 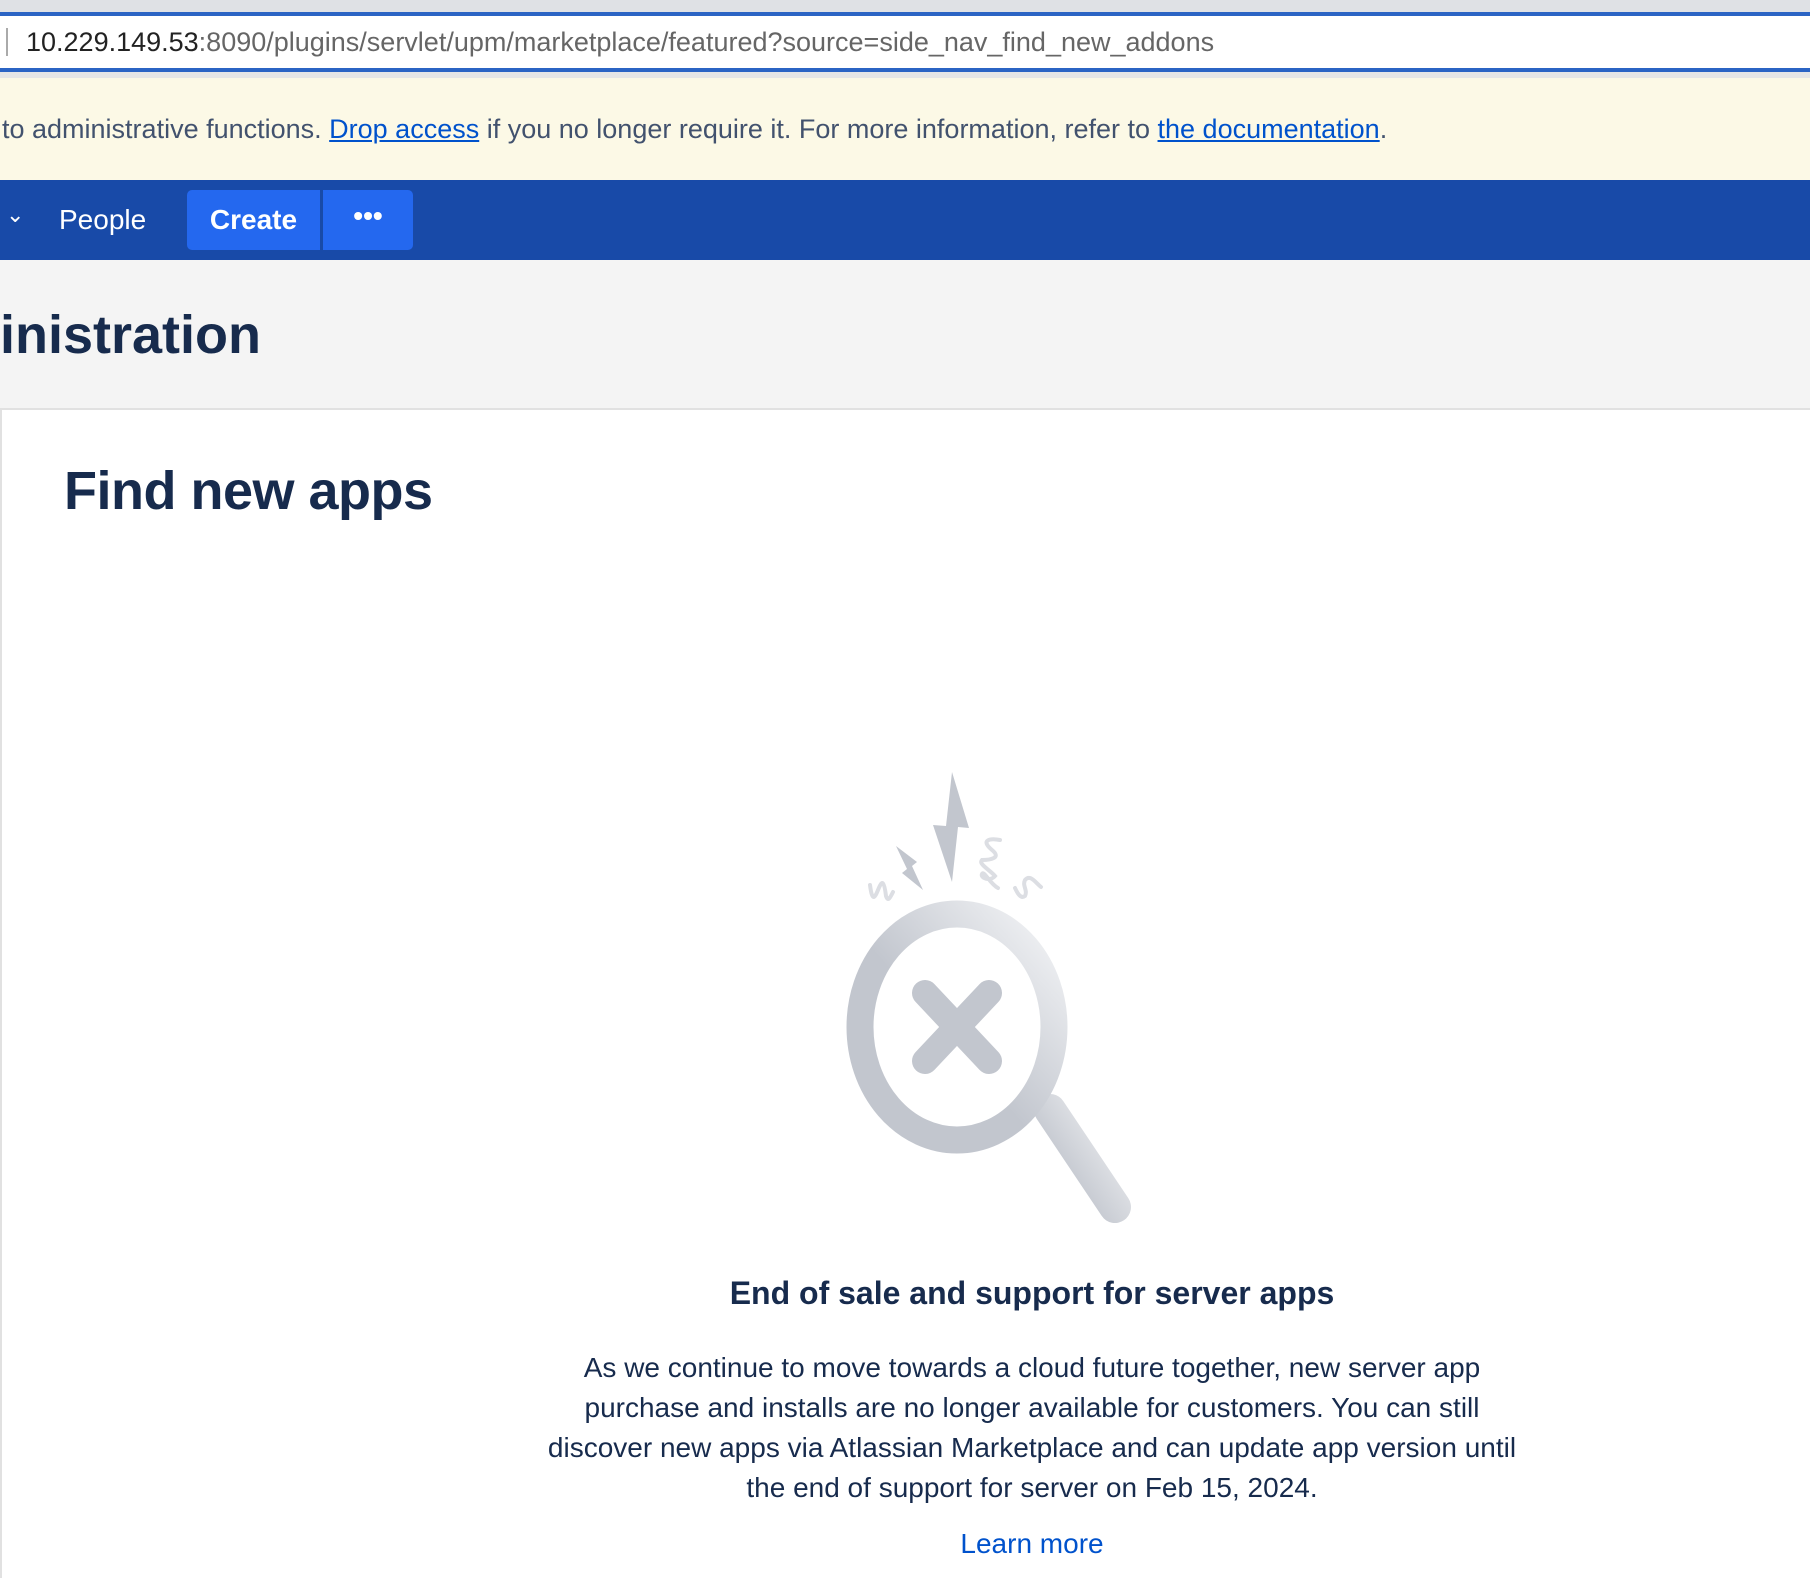 What do you see at coordinates (404, 129) in the screenshot?
I see `drop-access-link: Drop access` at bounding box center [404, 129].